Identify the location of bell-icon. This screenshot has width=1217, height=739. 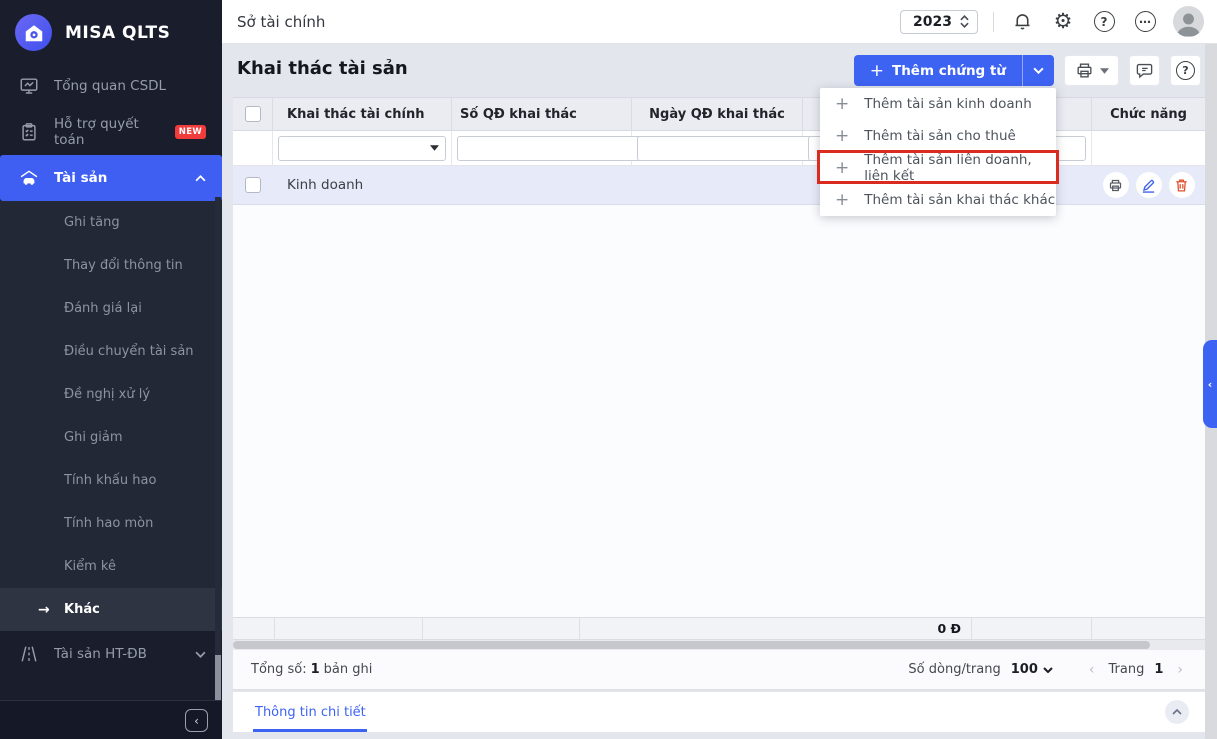
(1022, 22).